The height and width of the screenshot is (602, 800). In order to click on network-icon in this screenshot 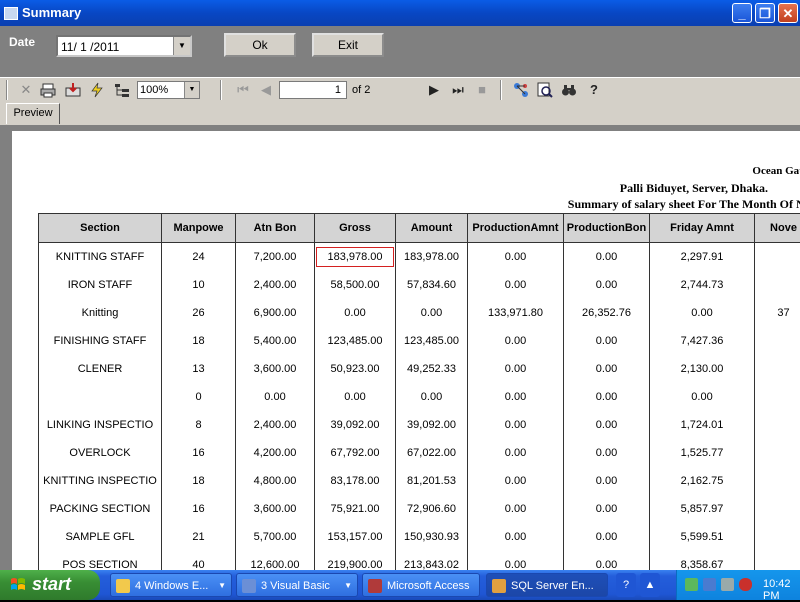, I will do `click(691, 584)`.